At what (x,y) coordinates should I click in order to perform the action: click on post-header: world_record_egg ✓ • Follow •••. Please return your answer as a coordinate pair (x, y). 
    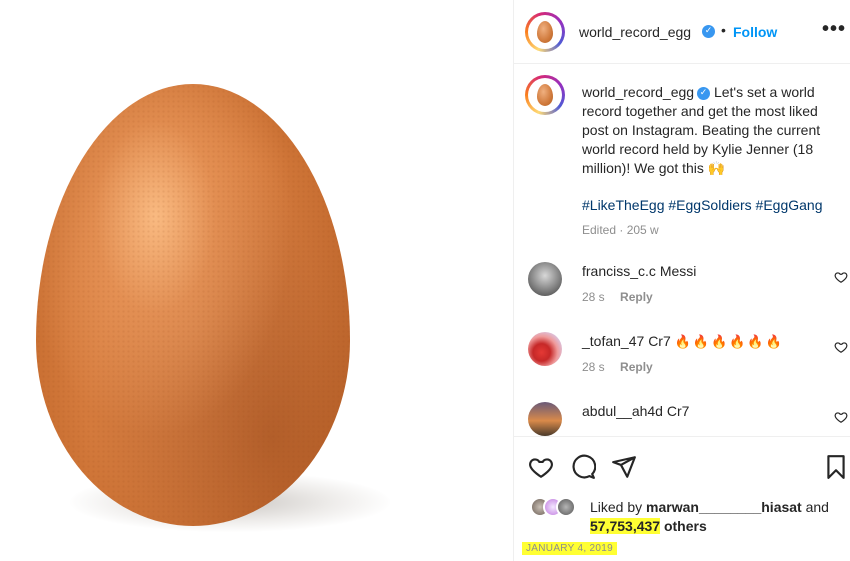
    Looking at the image, I should click on (682, 32).